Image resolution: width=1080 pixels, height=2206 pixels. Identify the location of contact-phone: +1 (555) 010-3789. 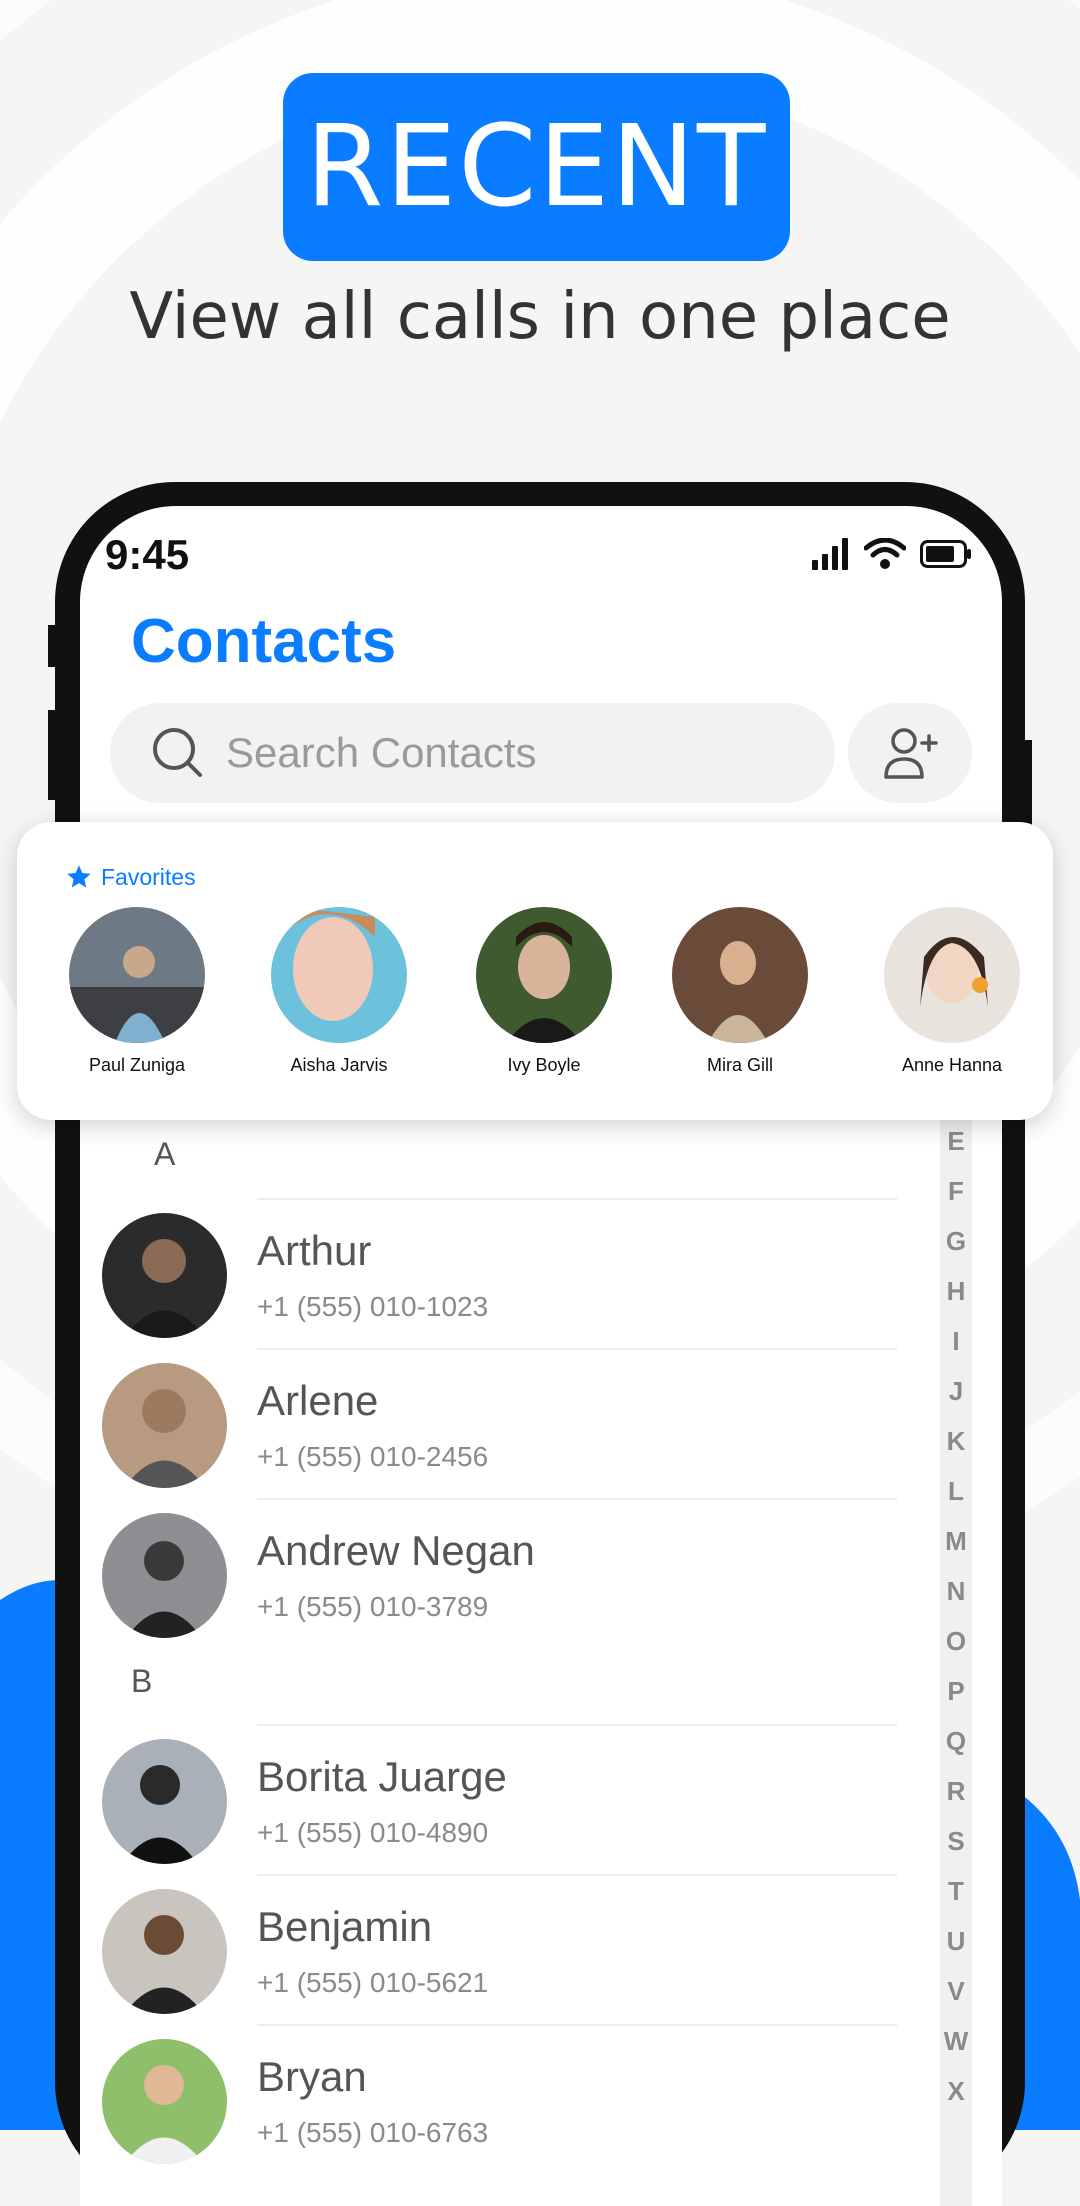
(373, 1606).